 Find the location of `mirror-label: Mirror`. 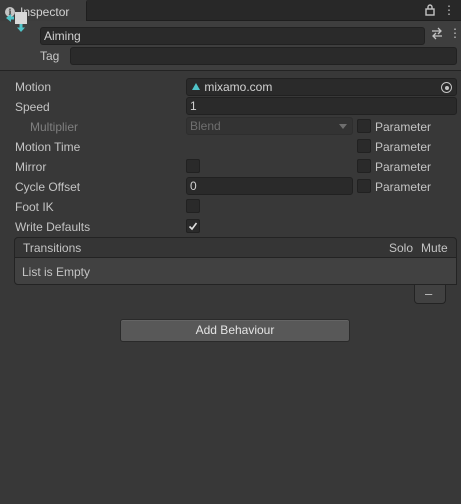

mirror-label: Mirror is located at coordinates (31, 167).